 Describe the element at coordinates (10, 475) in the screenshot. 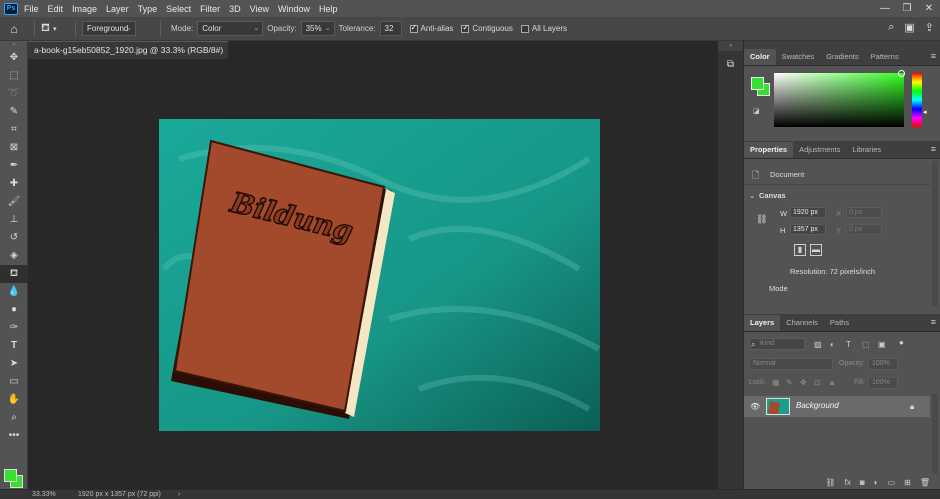

I see `foreground-color-swatch` at that location.